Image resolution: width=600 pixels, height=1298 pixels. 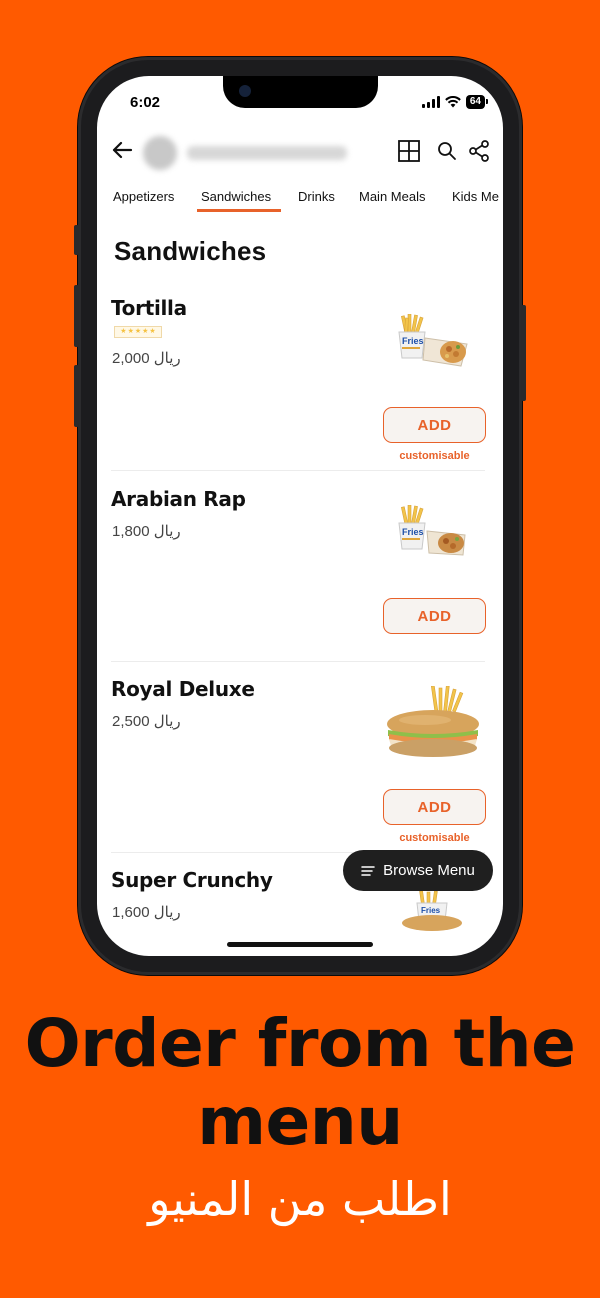 What do you see at coordinates (432, 530) in the screenshot?
I see `arabian-rap-fries-image: Fries` at bounding box center [432, 530].